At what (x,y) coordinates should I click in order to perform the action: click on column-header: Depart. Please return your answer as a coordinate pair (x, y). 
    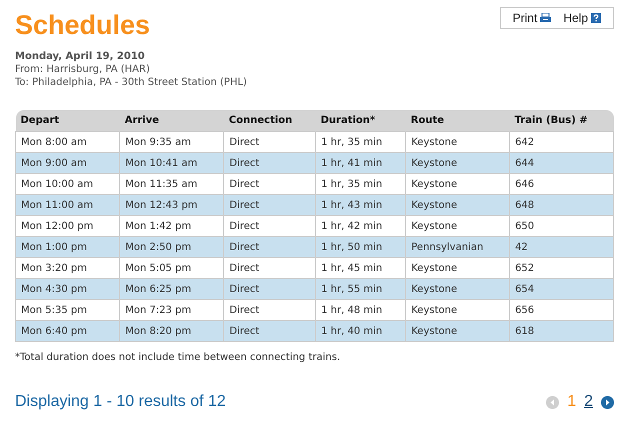
    Looking at the image, I should click on (68, 121).